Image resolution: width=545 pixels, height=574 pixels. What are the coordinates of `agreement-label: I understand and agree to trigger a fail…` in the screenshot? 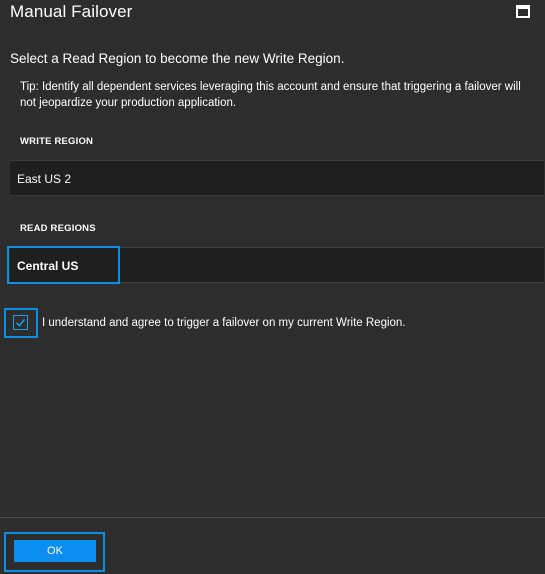 It's located at (224, 323).